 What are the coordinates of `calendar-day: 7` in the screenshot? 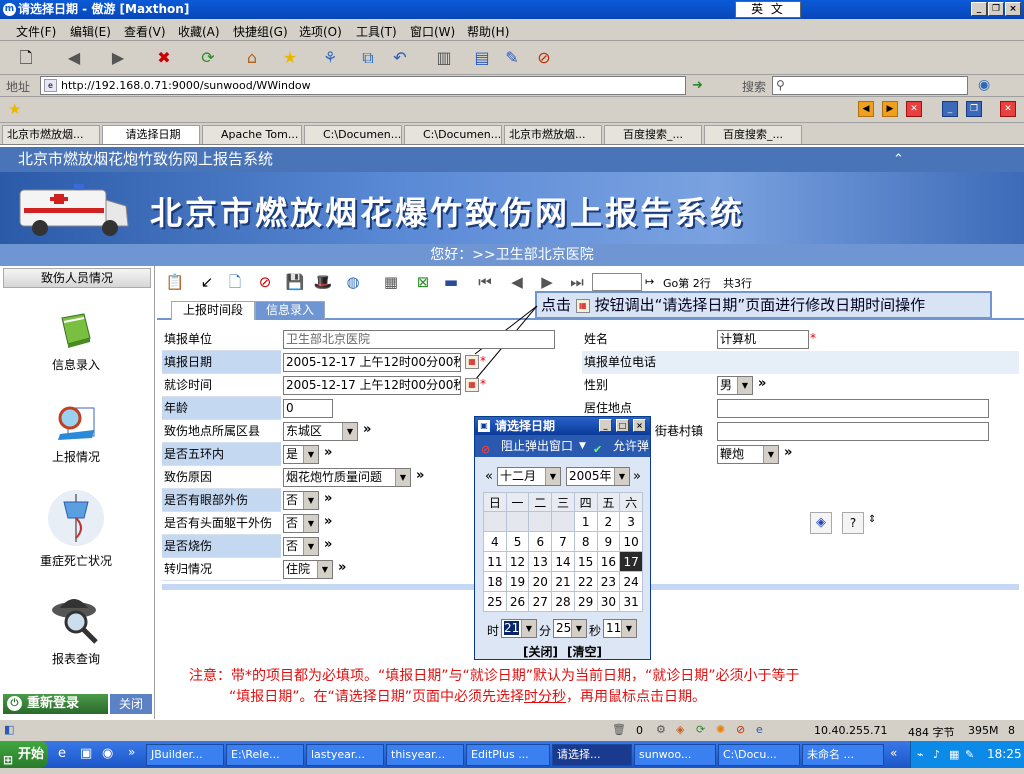 It's located at (563, 541).